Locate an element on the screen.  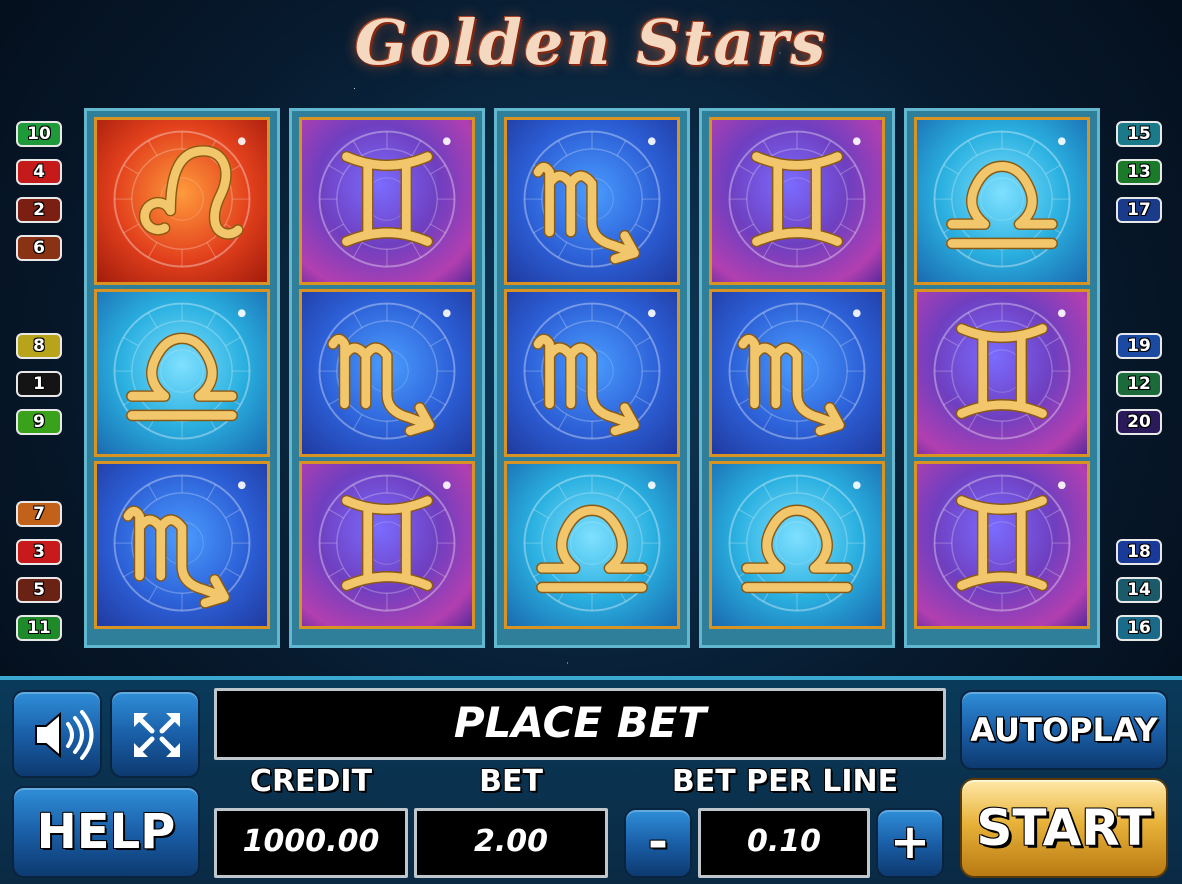
payline-badge: 13 is located at coordinates (1139, 172).